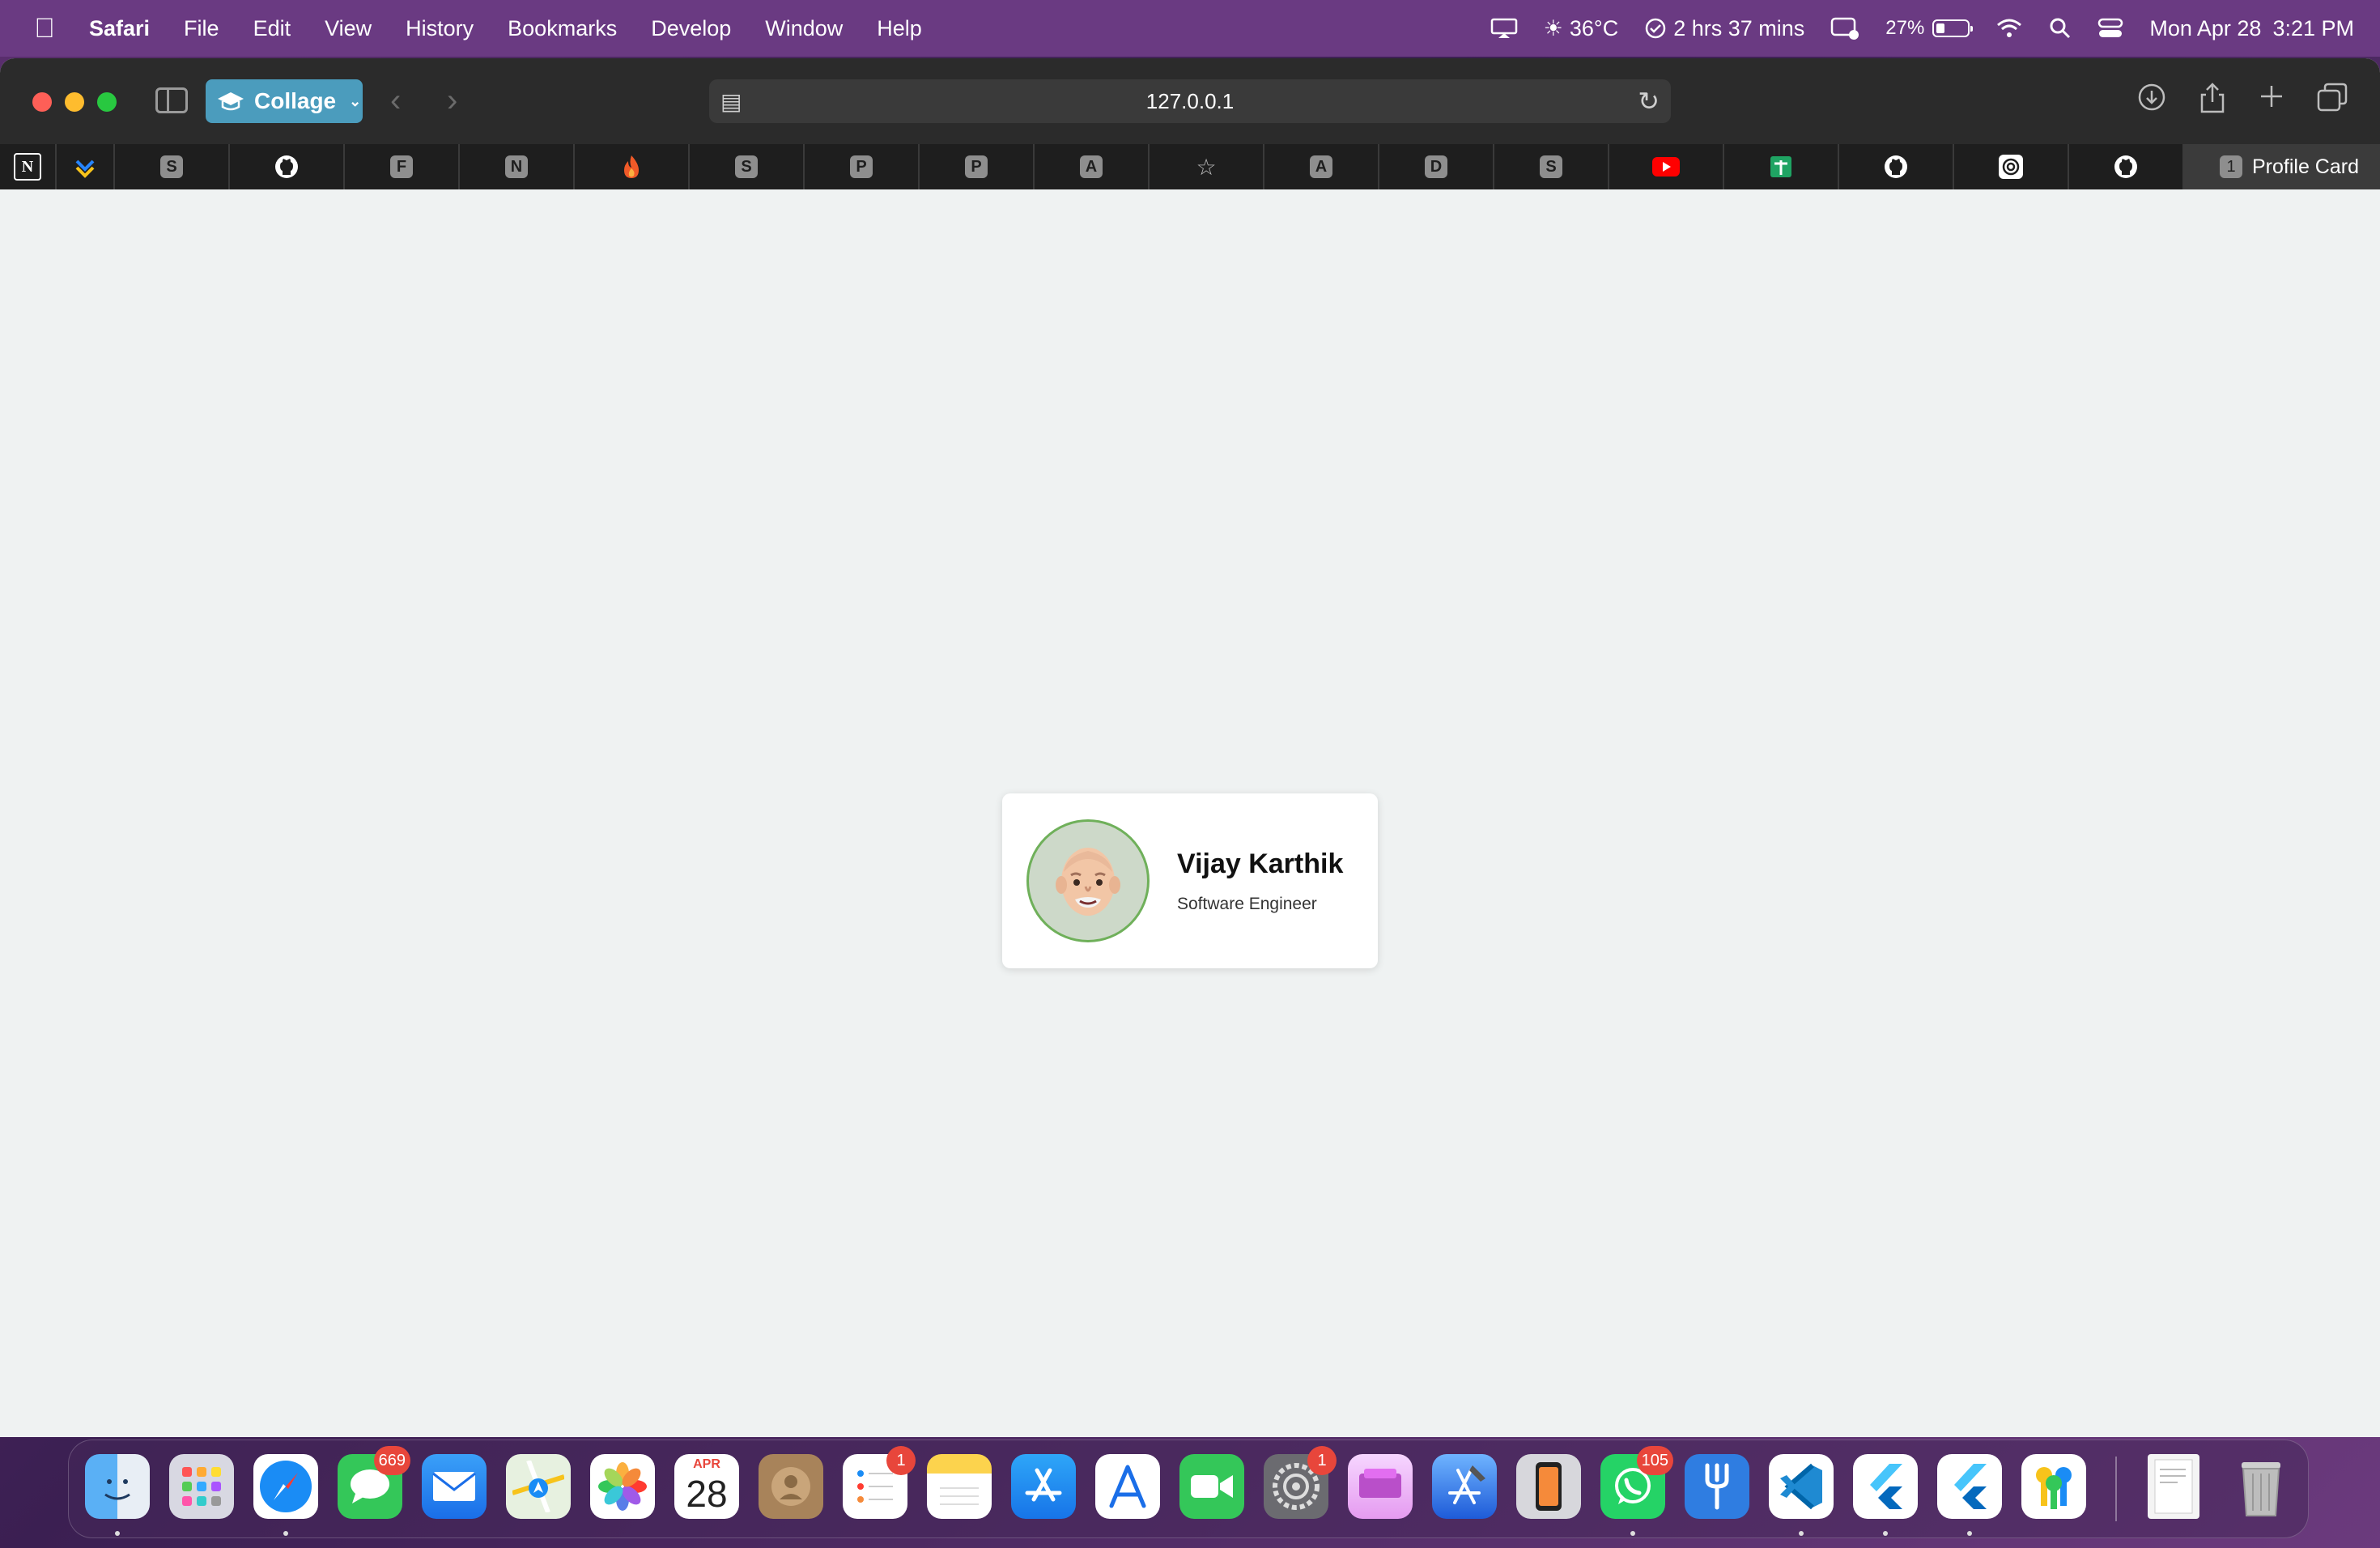 The width and height of the screenshot is (2380, 1548). I want to click on whatsapp-badge: 105, so click(1655, 1460).